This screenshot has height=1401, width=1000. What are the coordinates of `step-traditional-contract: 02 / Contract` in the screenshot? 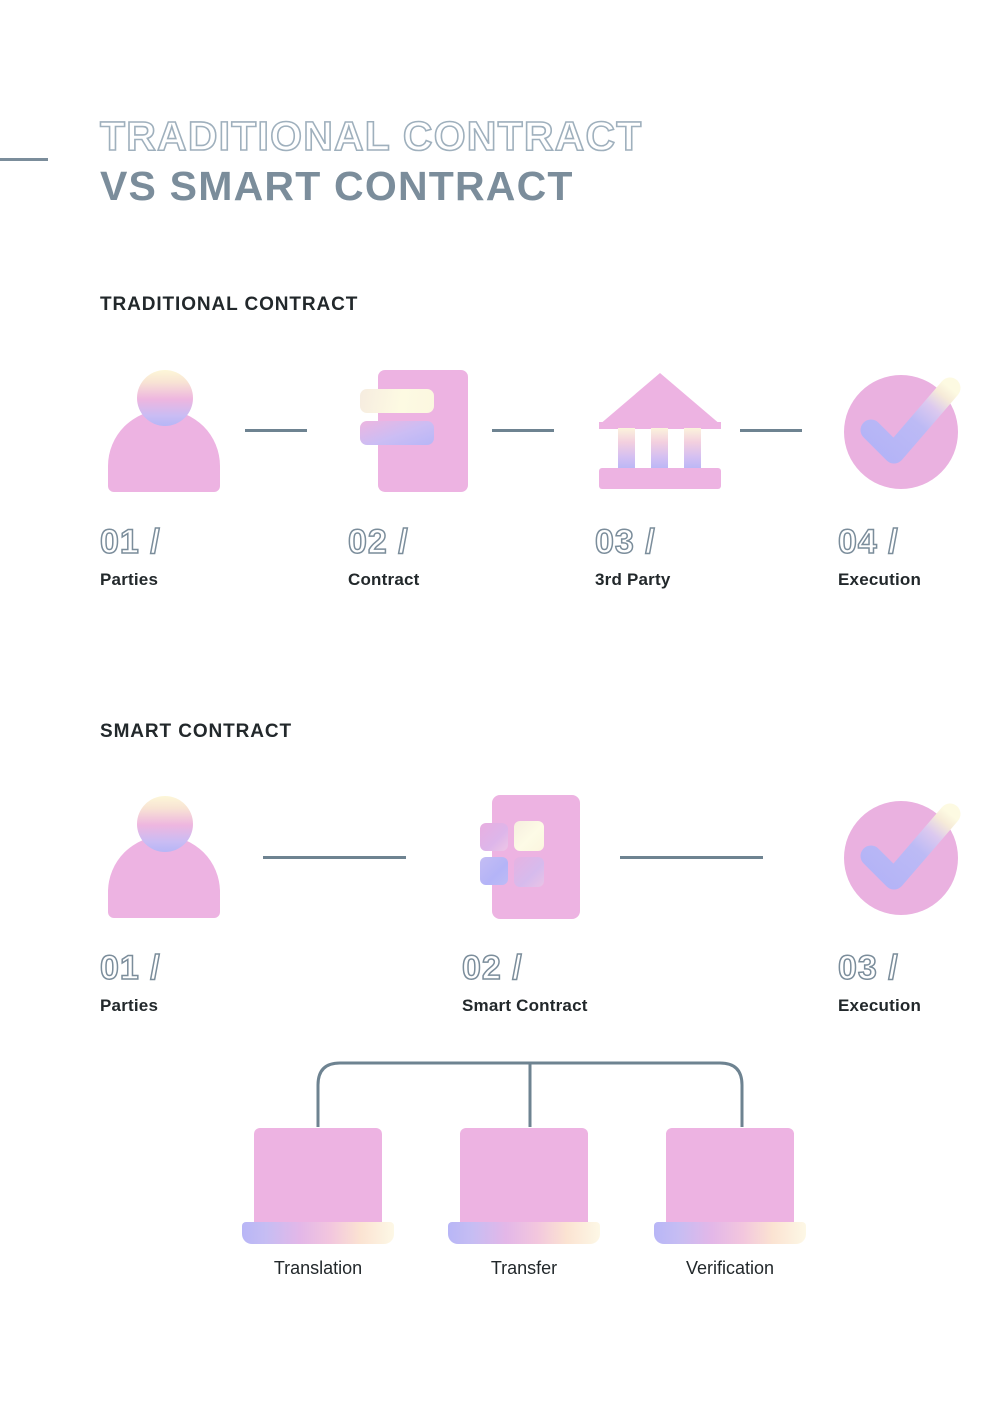 It's located at (437, 477).